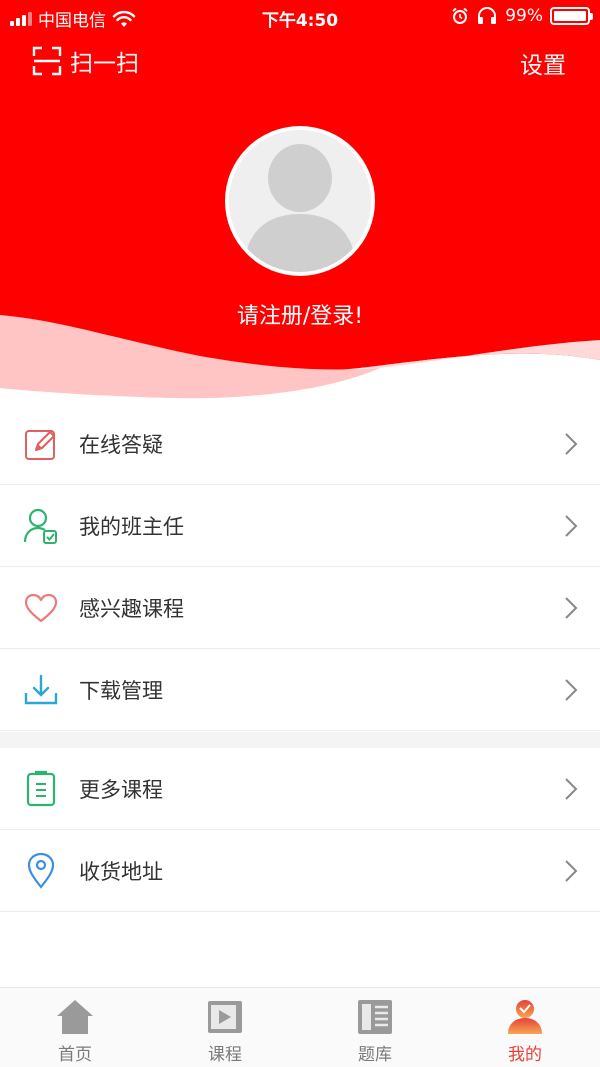  I want to click on heart-icon, so click(41, 607).